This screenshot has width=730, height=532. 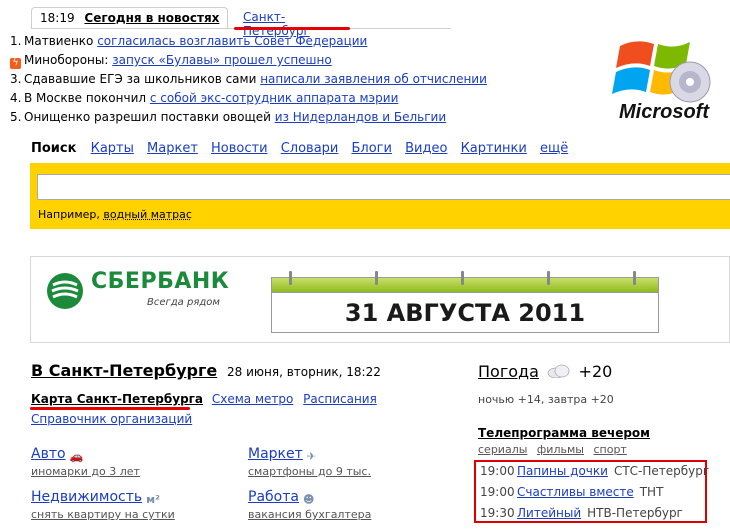 I want to click on news-text: В Москве покончил, so click(x=87, y=98).